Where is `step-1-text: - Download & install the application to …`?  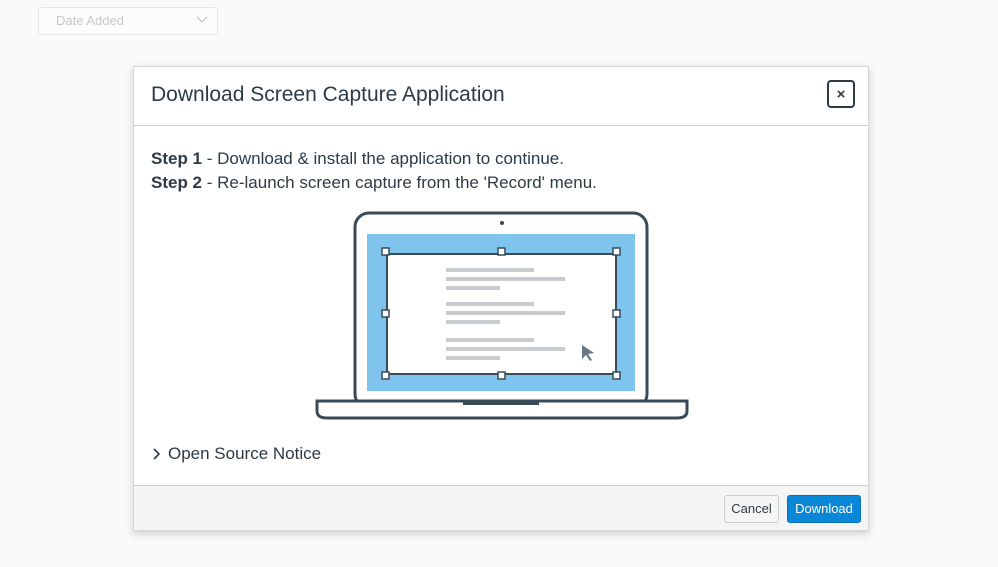
step-1-text: - Download & install the application to … is located at coordinates (383, 158).